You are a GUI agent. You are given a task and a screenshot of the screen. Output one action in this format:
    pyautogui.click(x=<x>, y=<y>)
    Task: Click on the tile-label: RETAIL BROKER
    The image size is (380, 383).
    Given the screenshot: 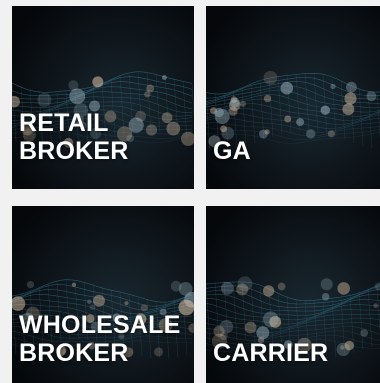 What is the action you would take?
    pyautogui.click(x=74, y=137)
    